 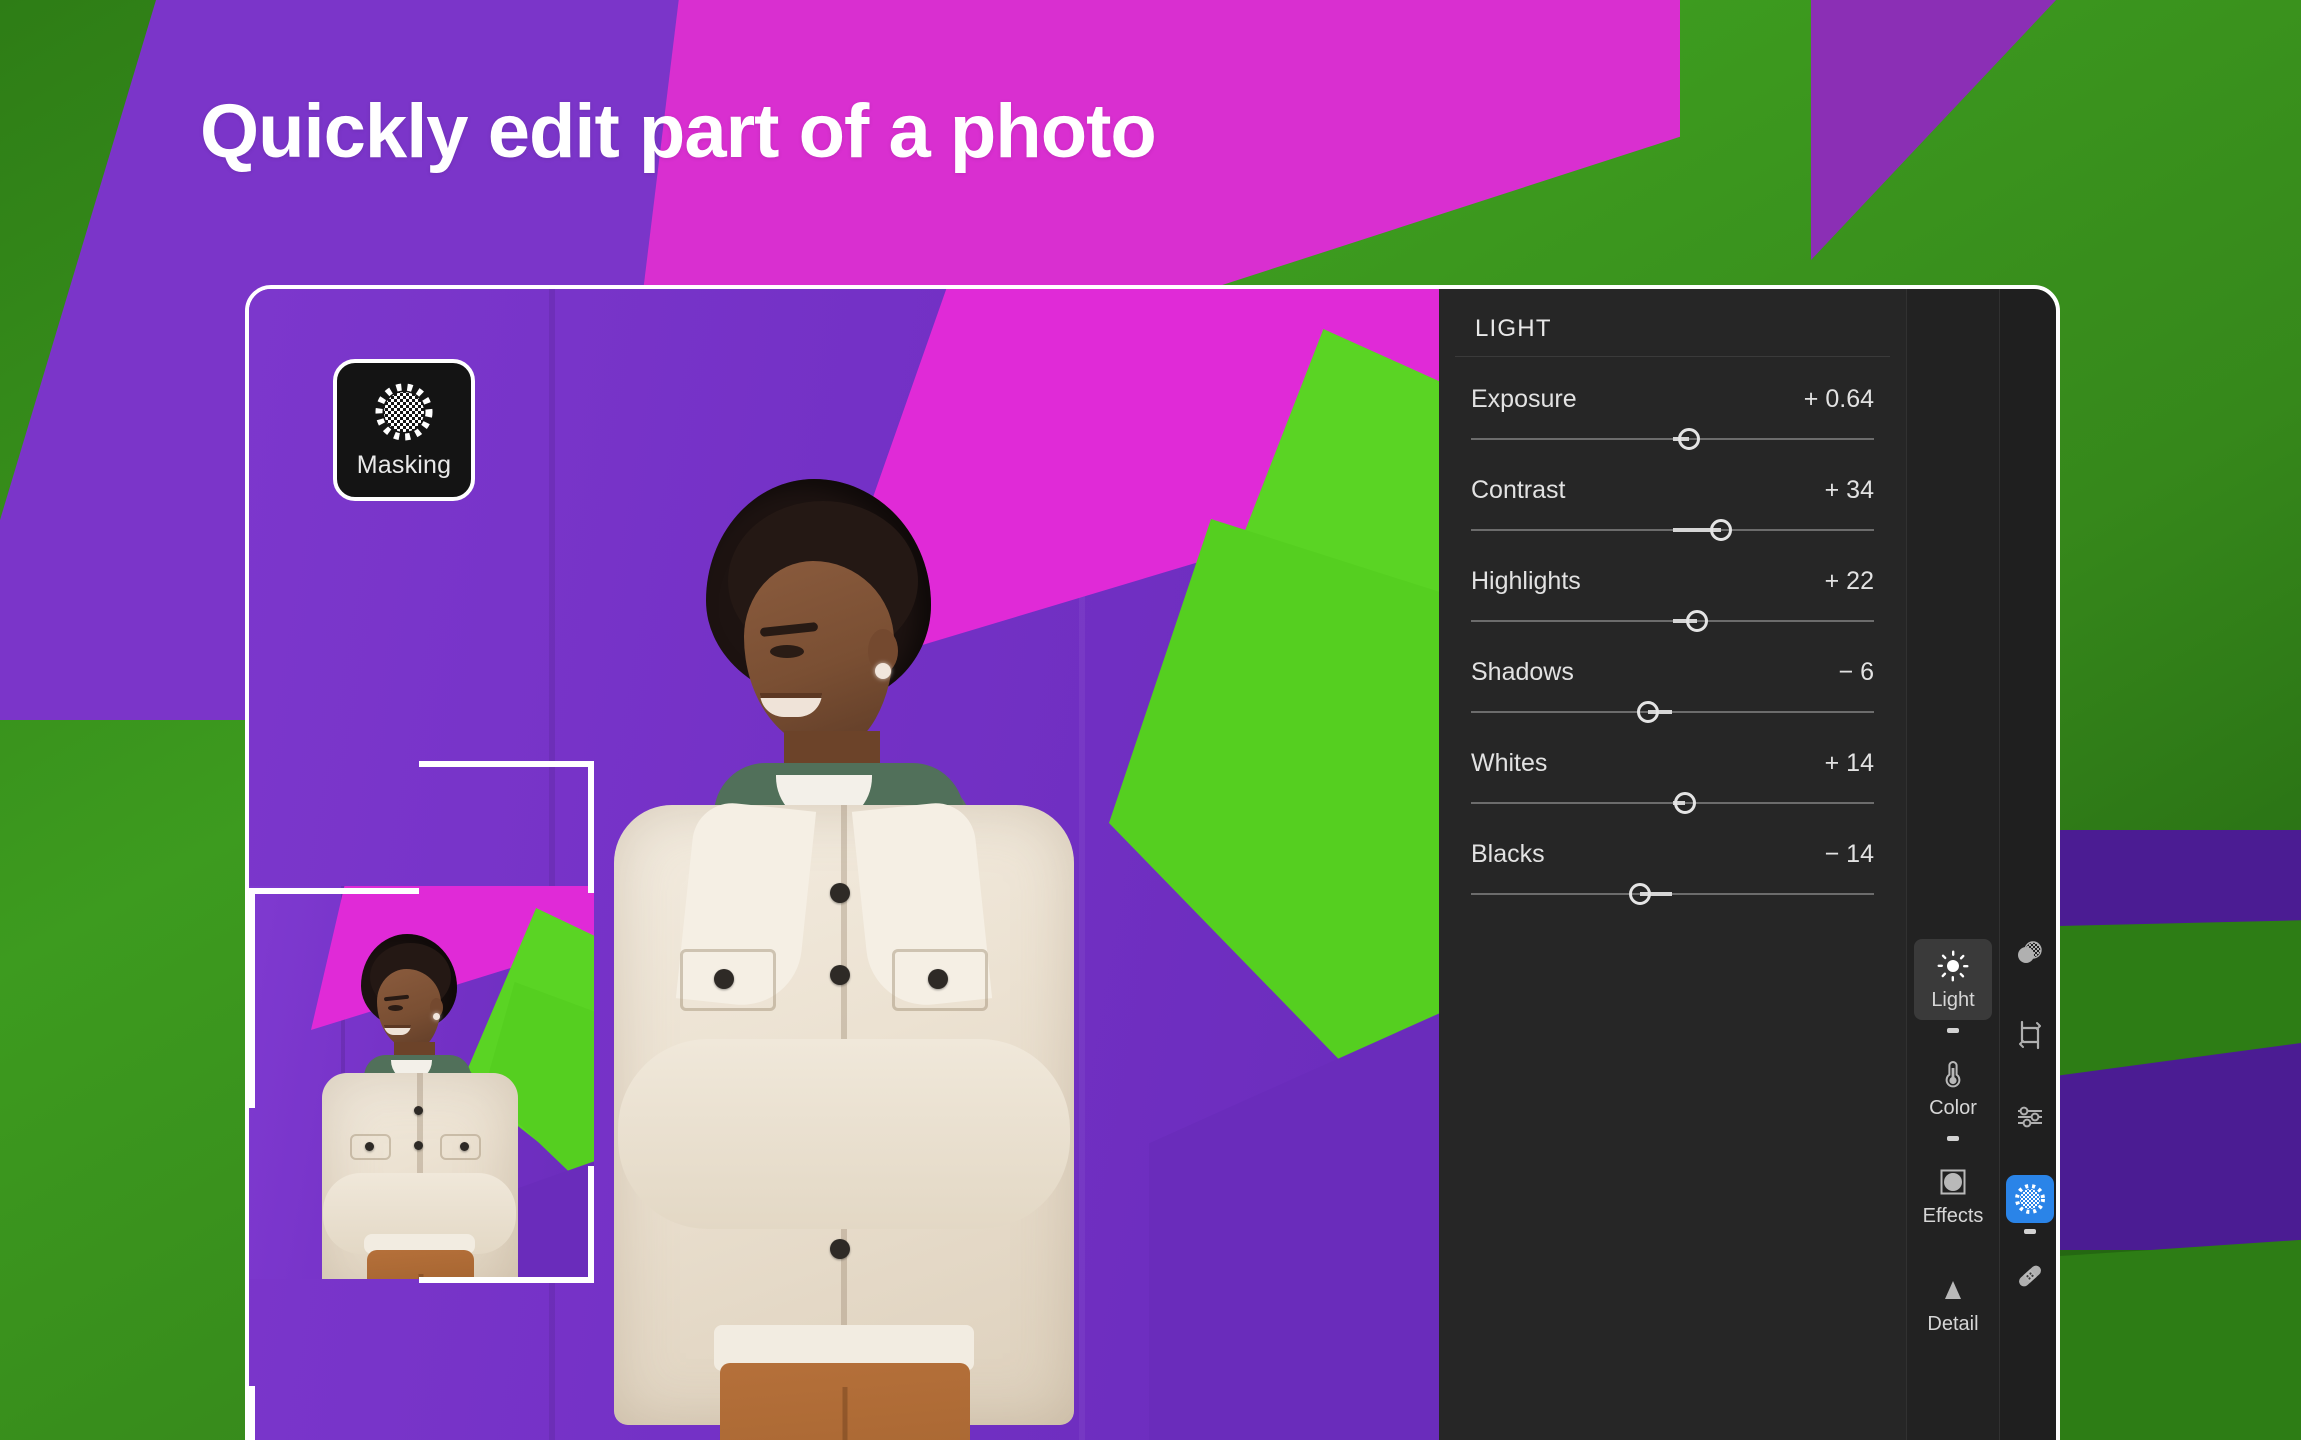 What do you see at coordinates (1672, 690) in the screenshot?
I see `slider-row: Shadows − 6` at bounding box center [1672, 690].